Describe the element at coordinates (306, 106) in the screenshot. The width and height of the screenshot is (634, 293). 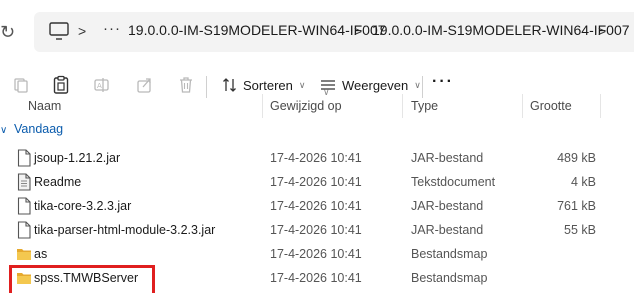
I see `column-header-modified: Gewijzigd op` at that location.